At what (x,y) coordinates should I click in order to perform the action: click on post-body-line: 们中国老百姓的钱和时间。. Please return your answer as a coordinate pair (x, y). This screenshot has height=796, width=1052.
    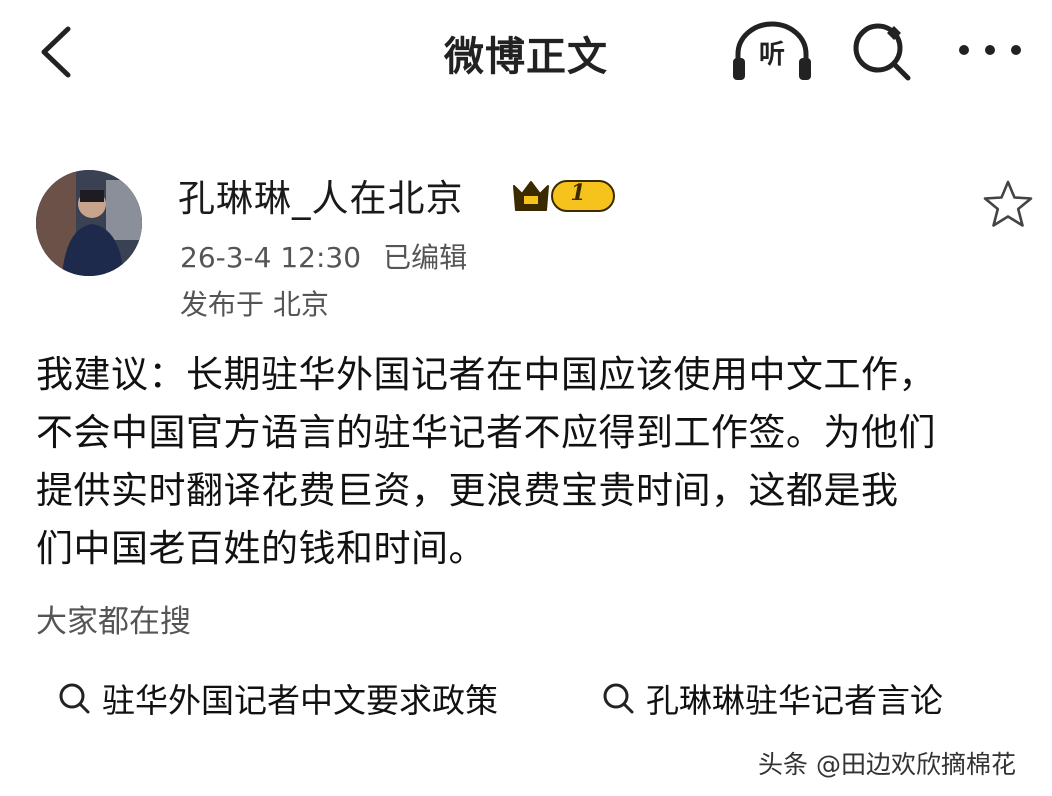
    Looking at the image, I should click on (261, 548).